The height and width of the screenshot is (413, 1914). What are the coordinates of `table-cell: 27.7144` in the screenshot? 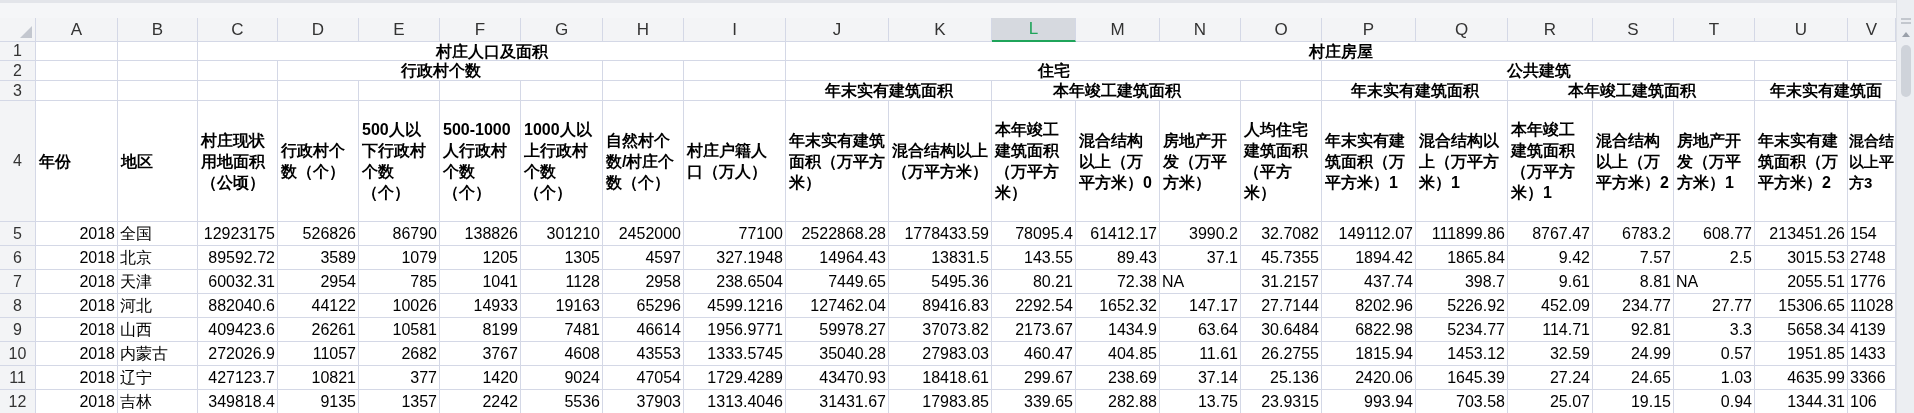 It's located at (1281, 306).